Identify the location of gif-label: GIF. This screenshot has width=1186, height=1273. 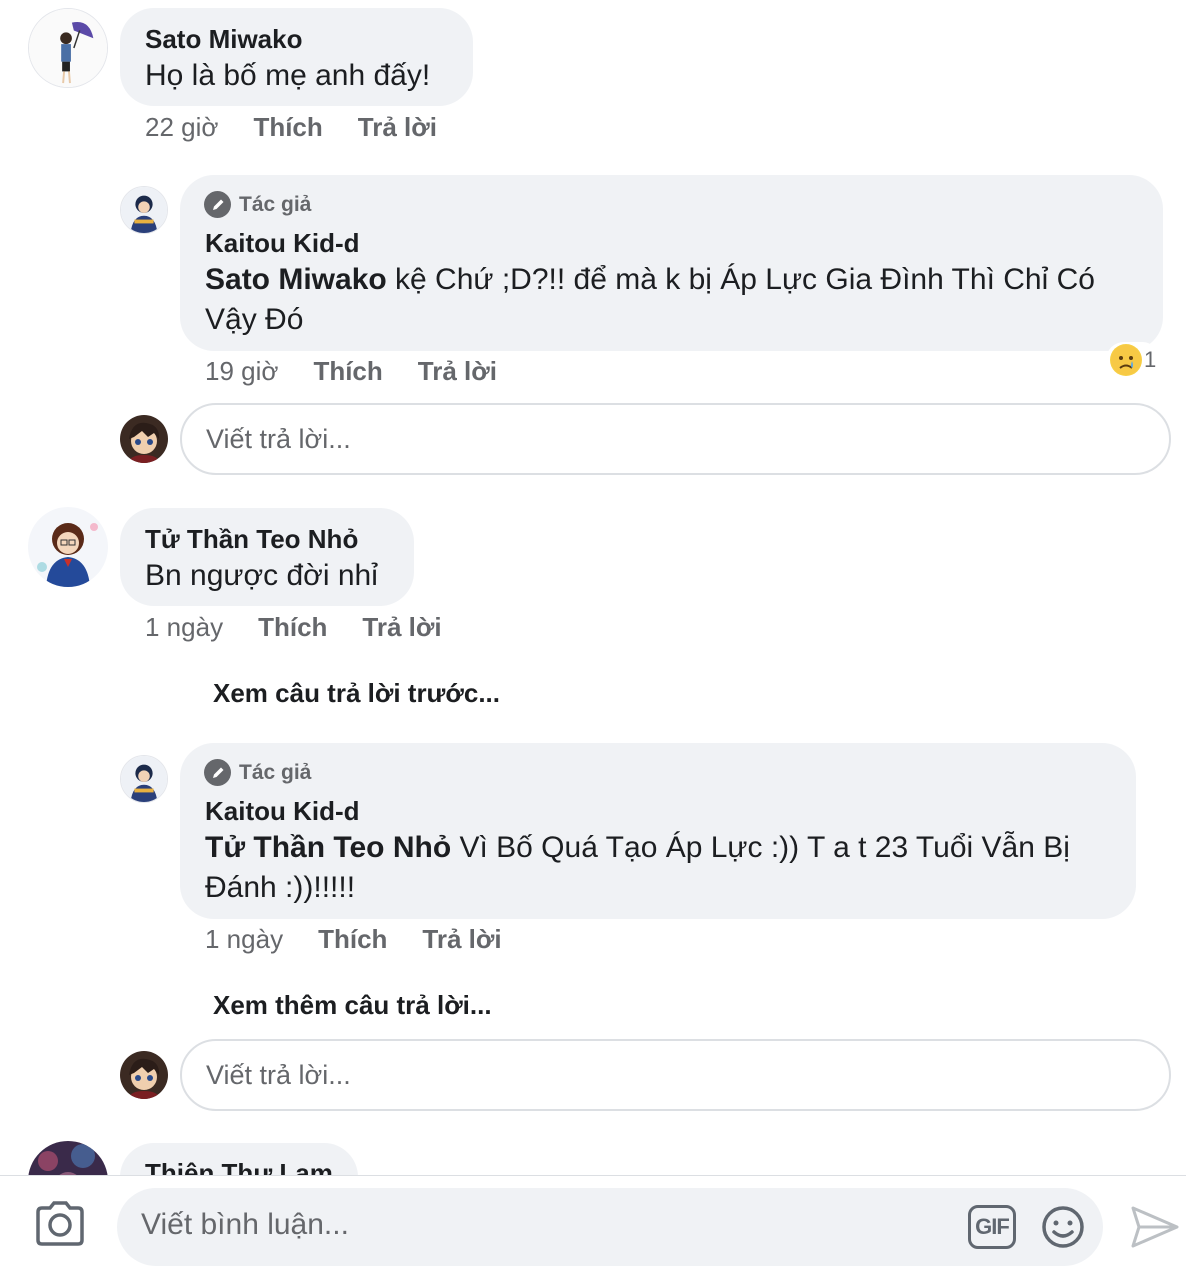
(992, 1226).